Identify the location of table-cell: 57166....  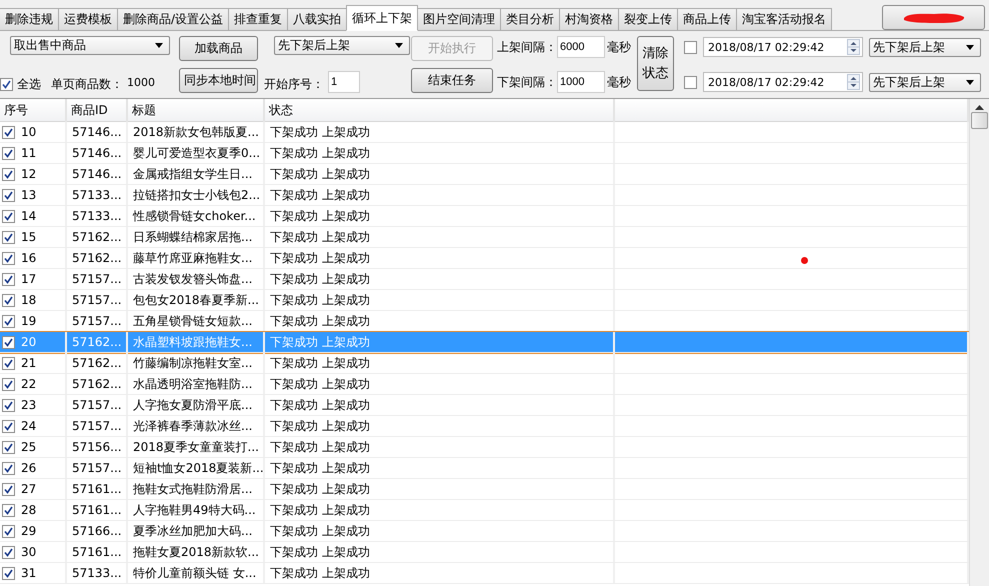
(97, 531).